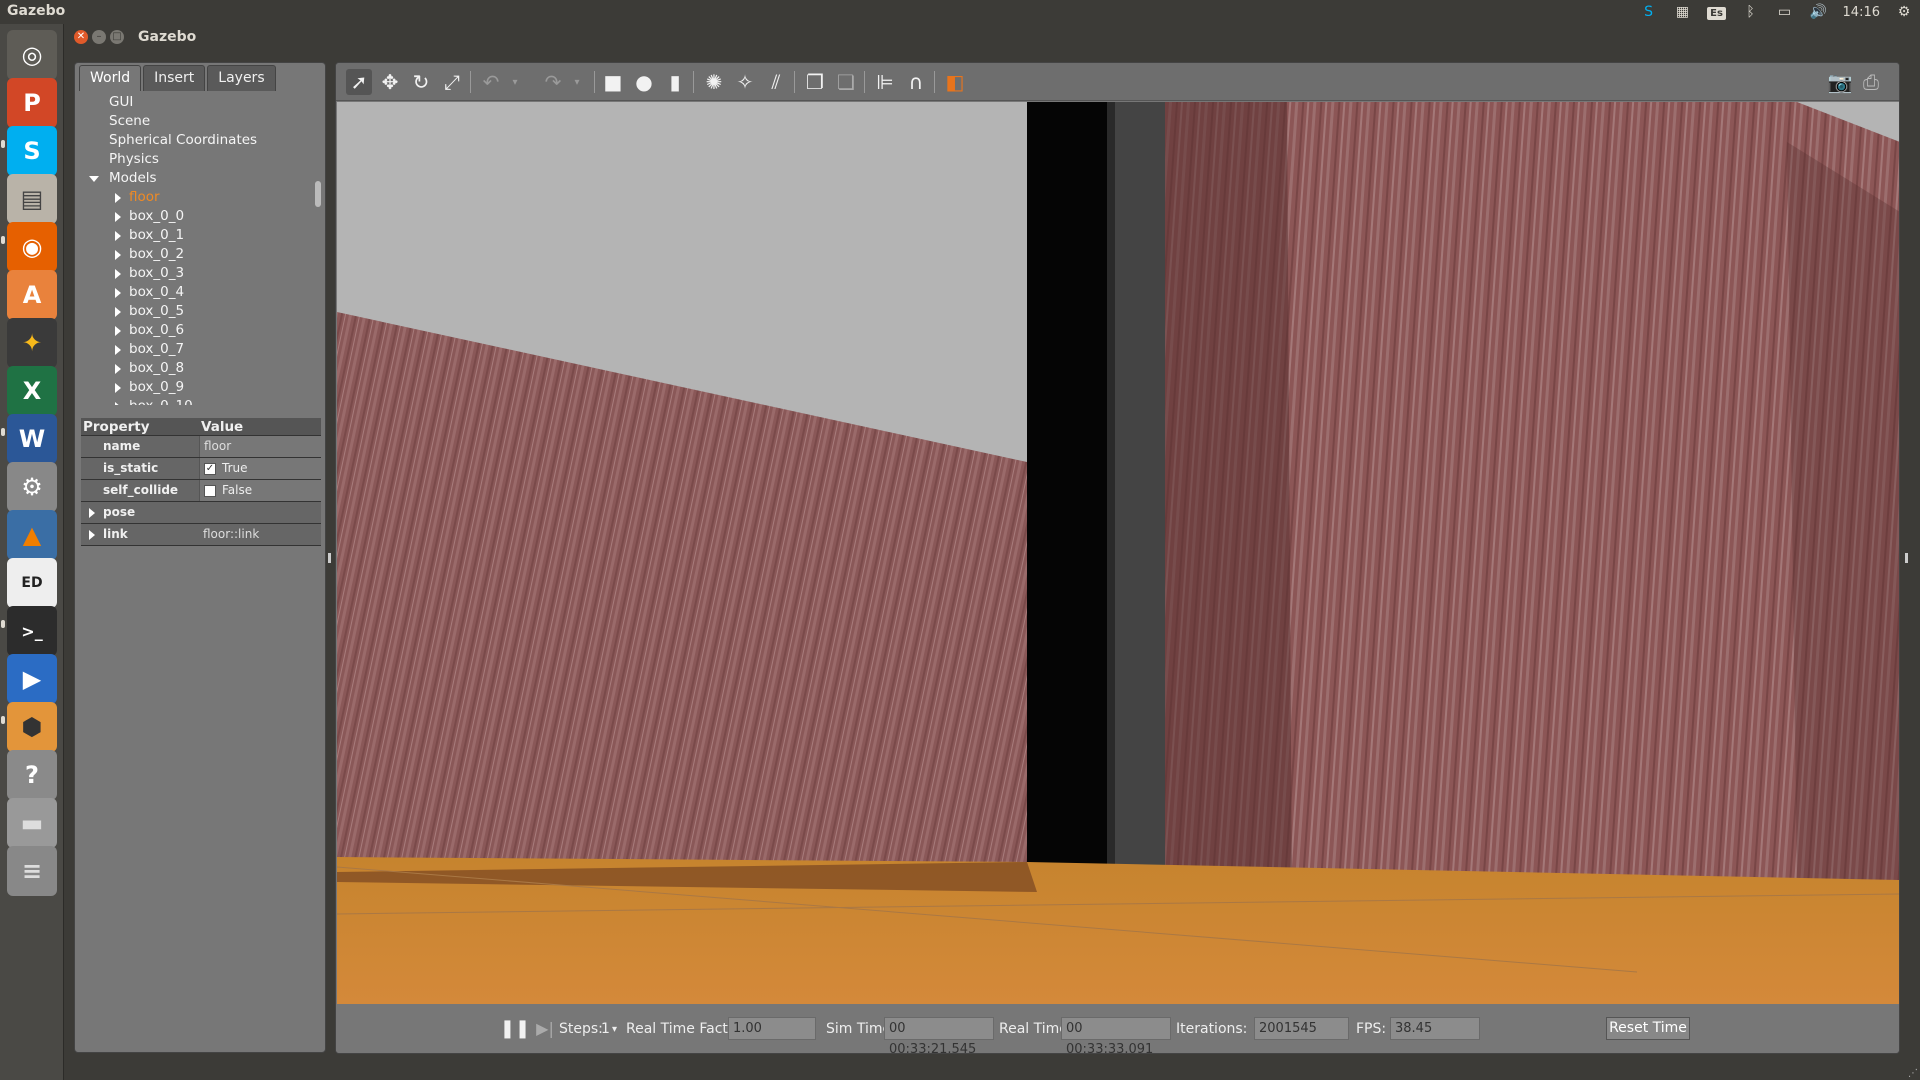  I want to click on workspaces-icon: ▦, so click(1683, 12).